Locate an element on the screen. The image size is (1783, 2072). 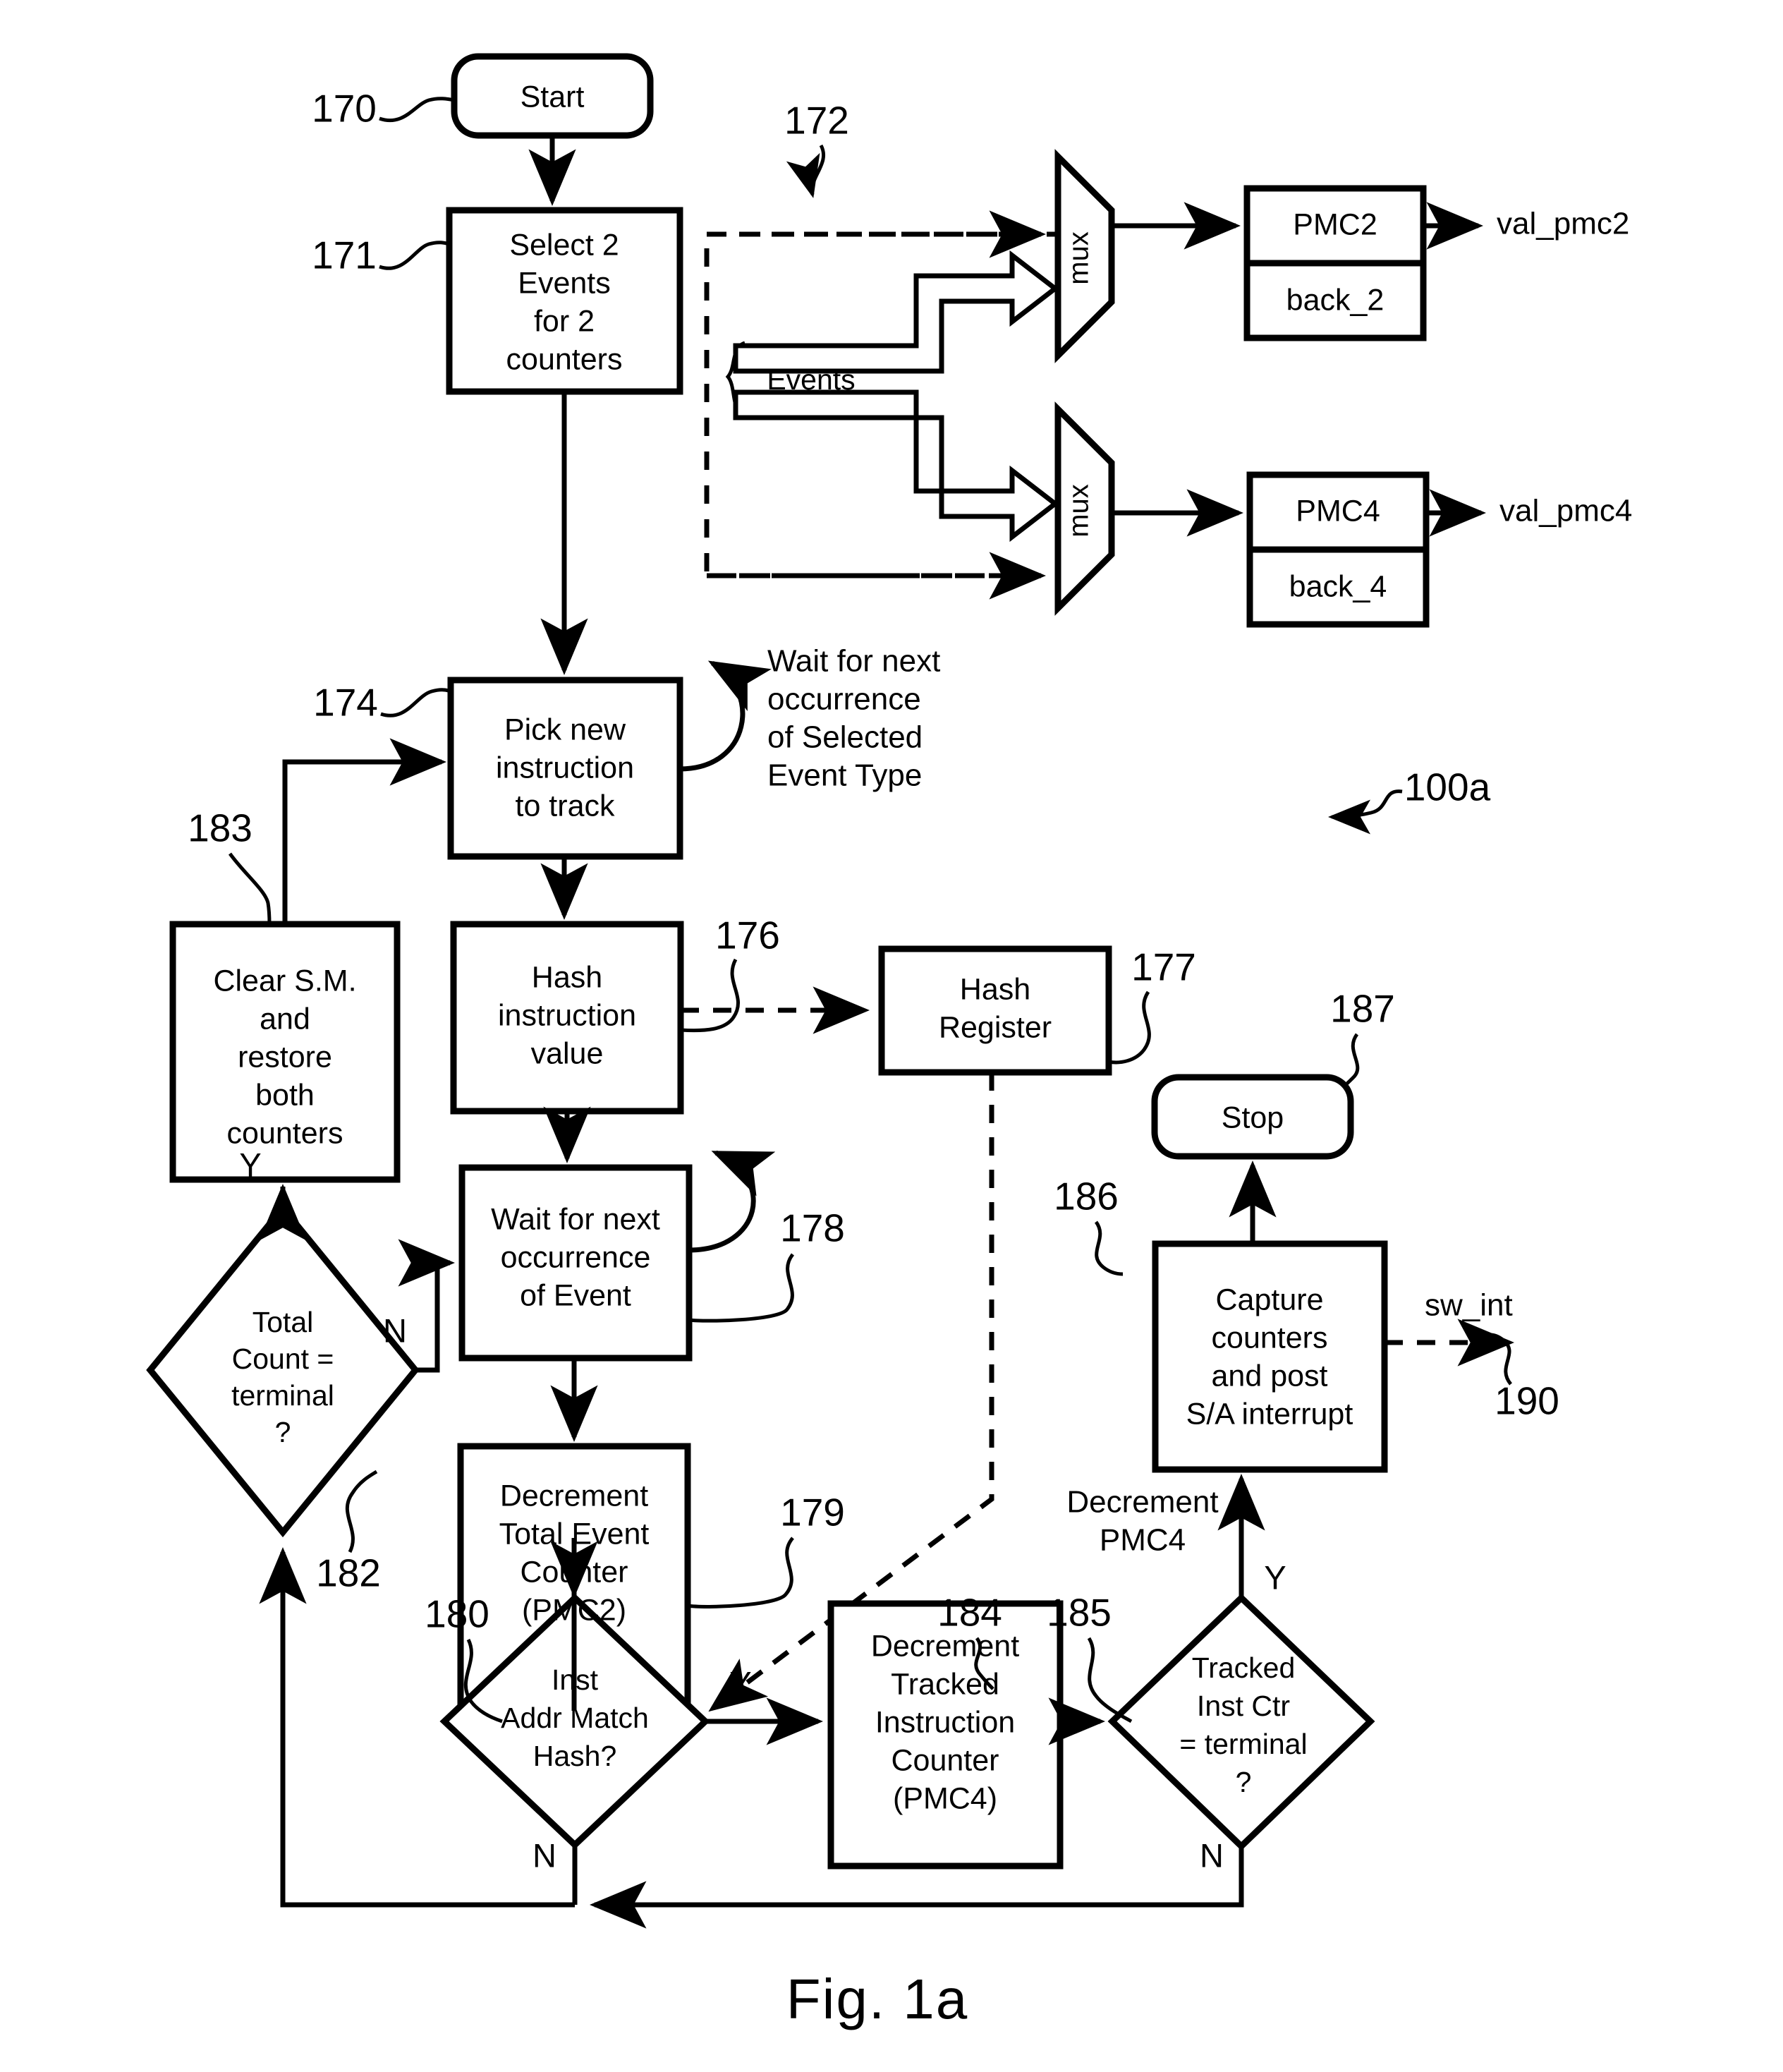
val-pmc2-label: val_pmc2 is located at coordinates (1563, 224).